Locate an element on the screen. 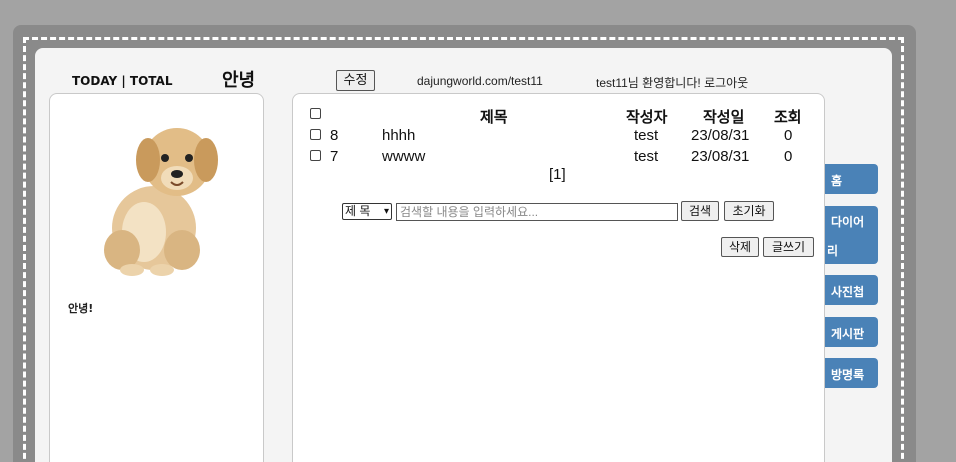  site-url: dajungworld.com/test11 is located at coordinates (480, 81).